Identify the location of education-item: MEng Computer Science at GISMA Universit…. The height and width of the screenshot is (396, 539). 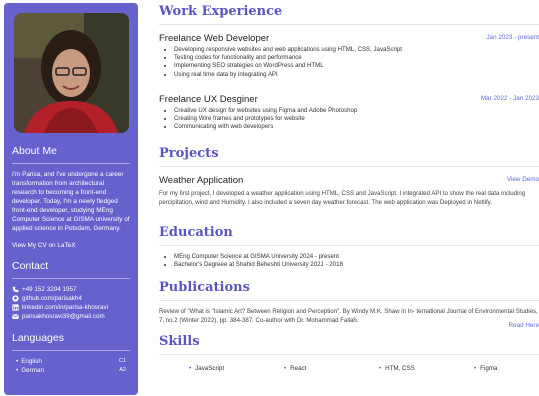
(356, 257).